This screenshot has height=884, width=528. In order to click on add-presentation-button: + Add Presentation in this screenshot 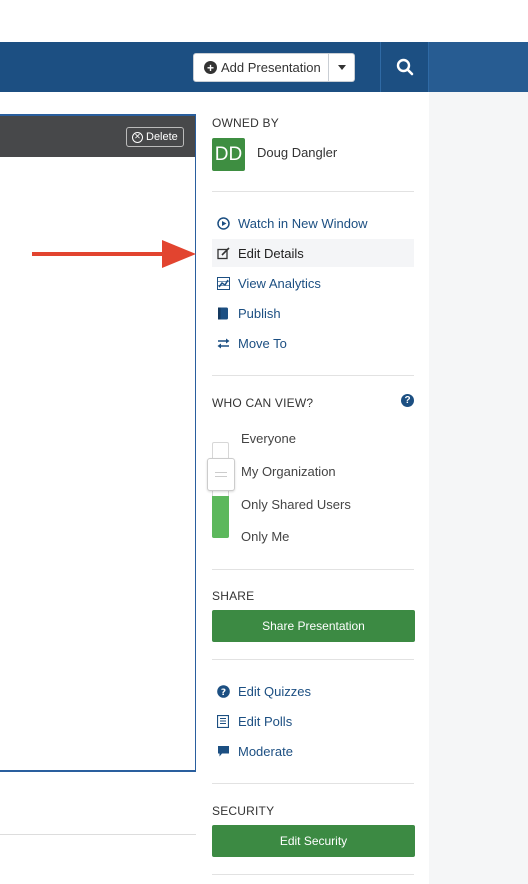, I will do `click(261, 67)`.